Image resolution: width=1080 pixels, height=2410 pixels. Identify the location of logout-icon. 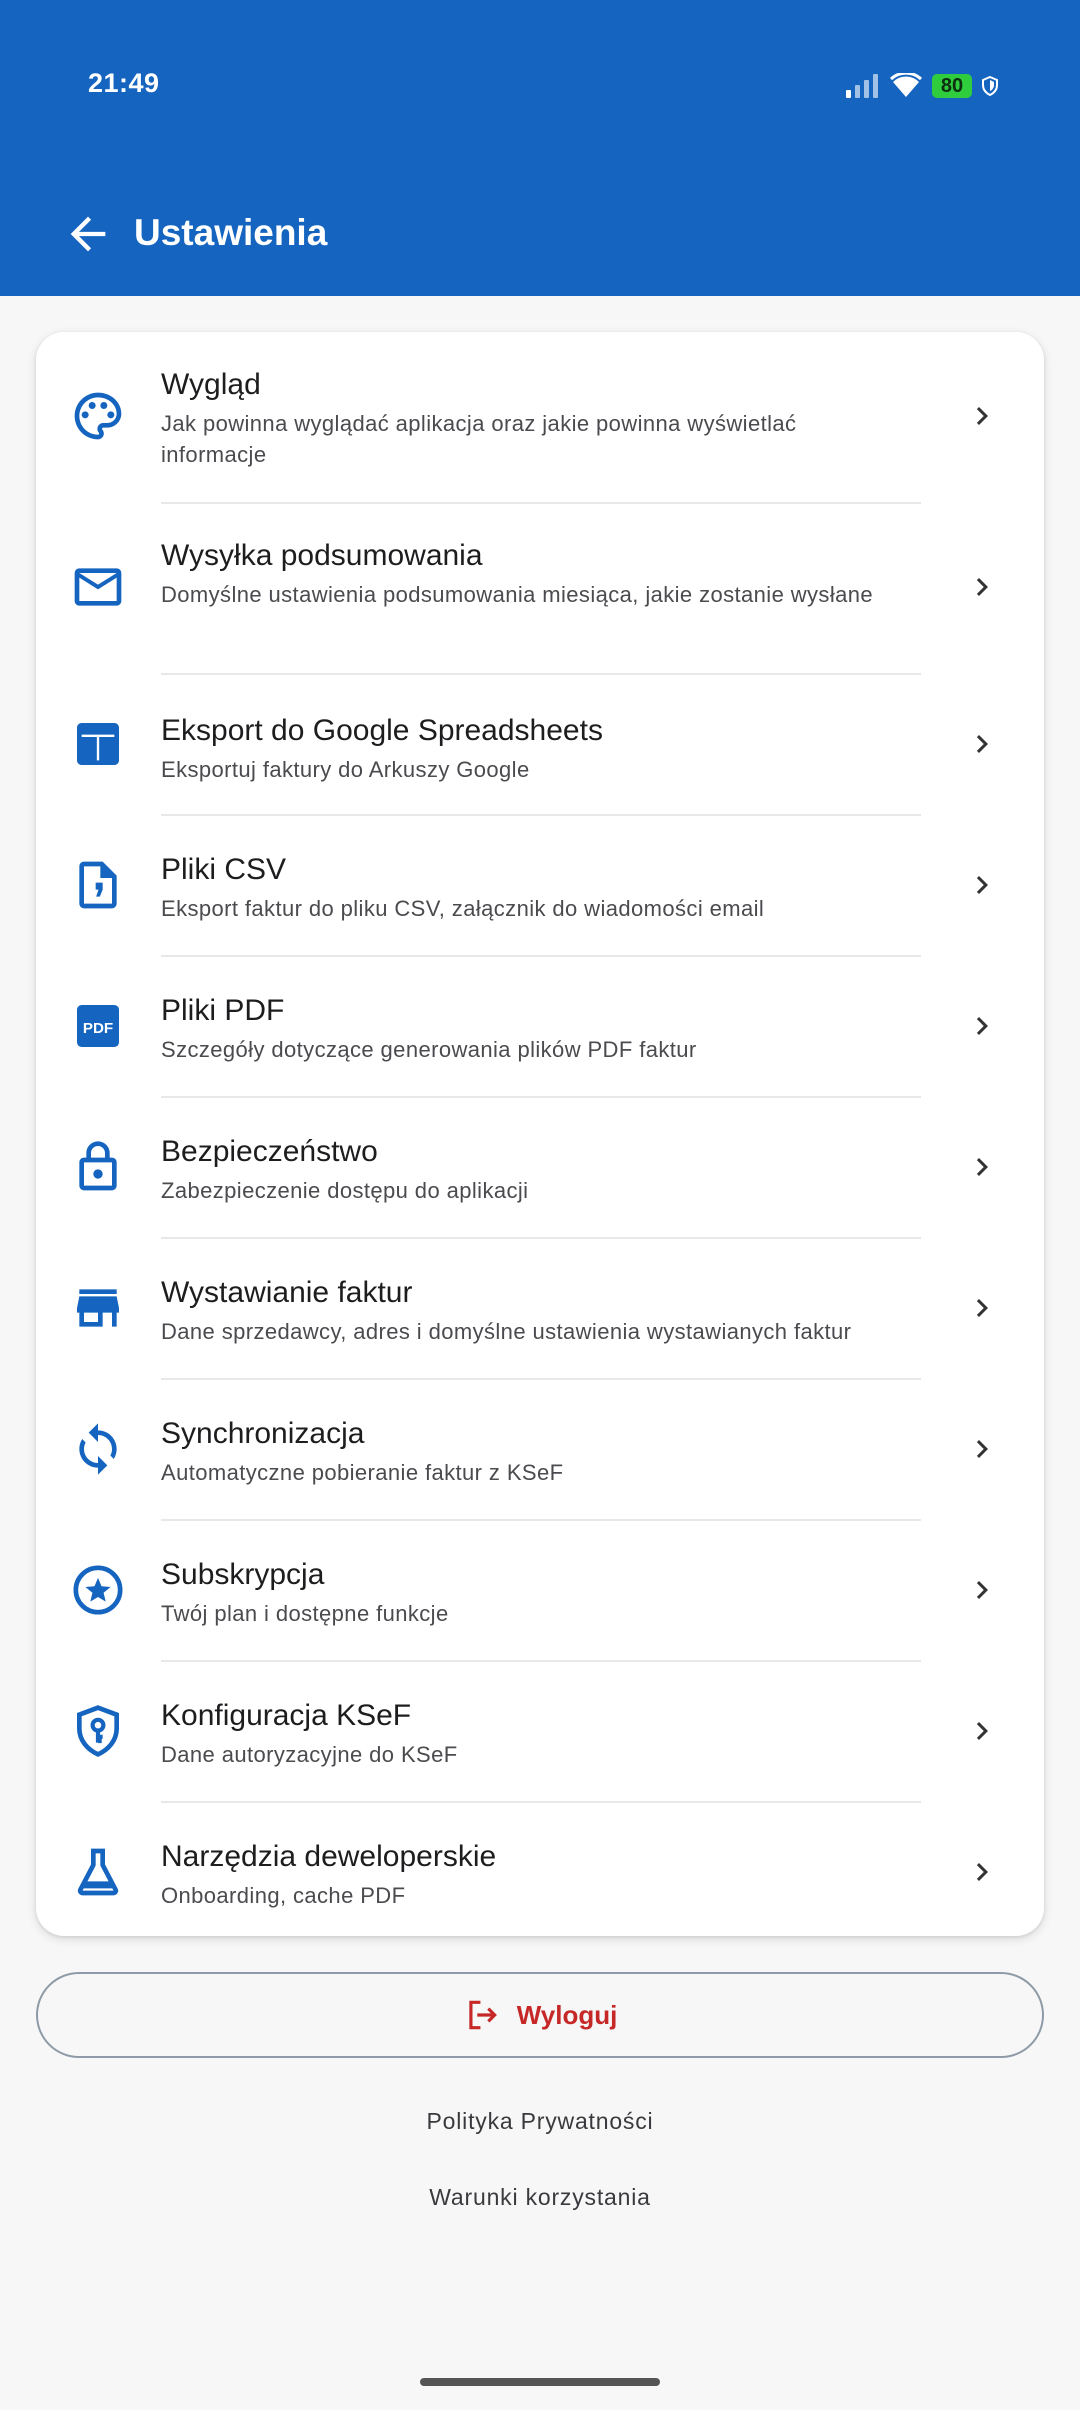
(483, 2015).